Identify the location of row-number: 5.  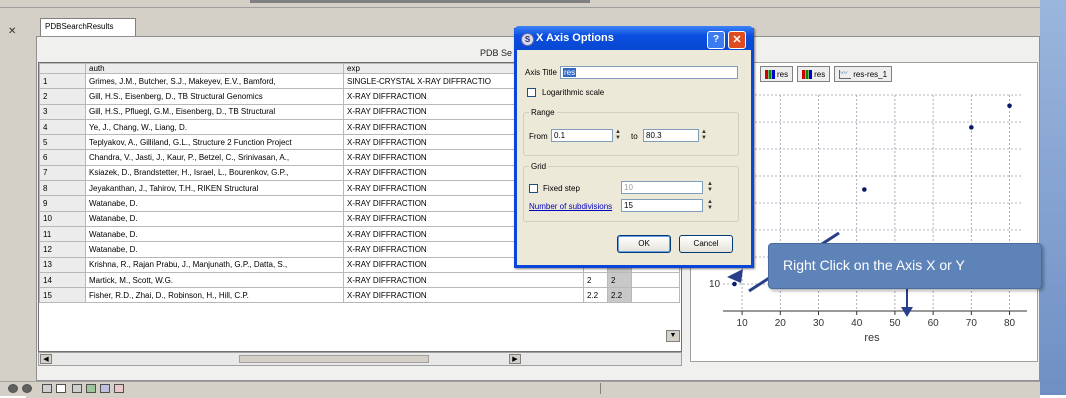
(62, 142).